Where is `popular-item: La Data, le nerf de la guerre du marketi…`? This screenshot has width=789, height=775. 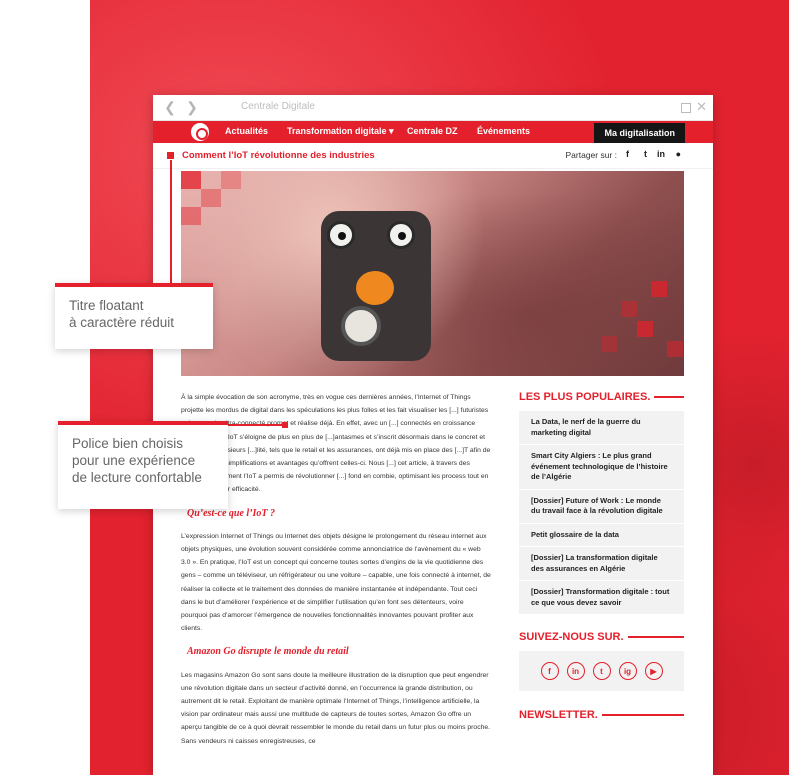
popular-item: La Data, le nerf de la guerre du marketi… is located at coordinates (601, 428).